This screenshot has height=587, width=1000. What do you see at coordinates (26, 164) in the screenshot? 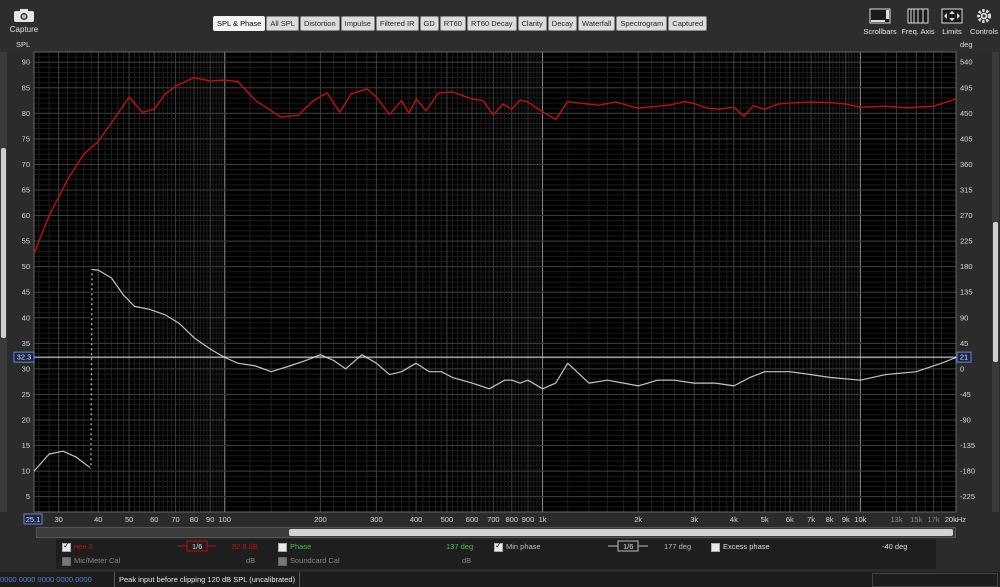
I see `y-tick-label-left: 70` at bounding box center [26, 164].